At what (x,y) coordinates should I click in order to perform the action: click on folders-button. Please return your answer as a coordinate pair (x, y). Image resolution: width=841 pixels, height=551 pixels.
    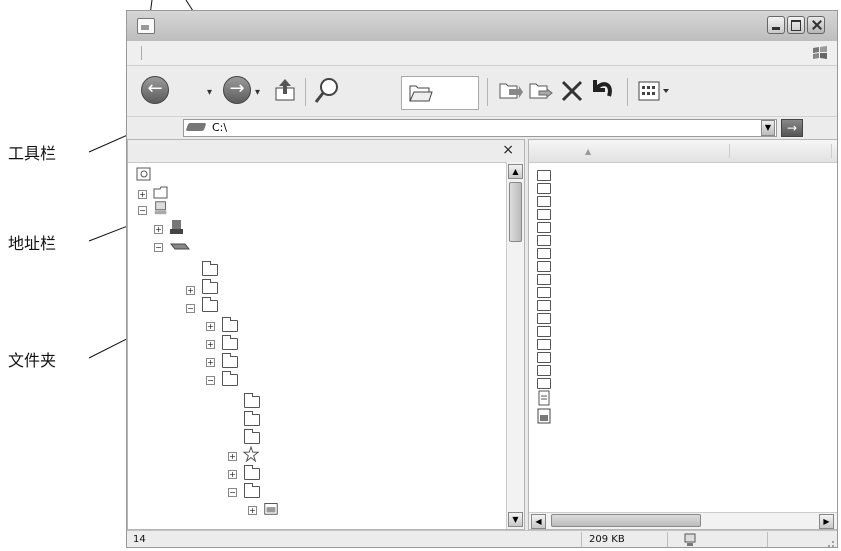
    Looking at the image, I should click on (440, 93).